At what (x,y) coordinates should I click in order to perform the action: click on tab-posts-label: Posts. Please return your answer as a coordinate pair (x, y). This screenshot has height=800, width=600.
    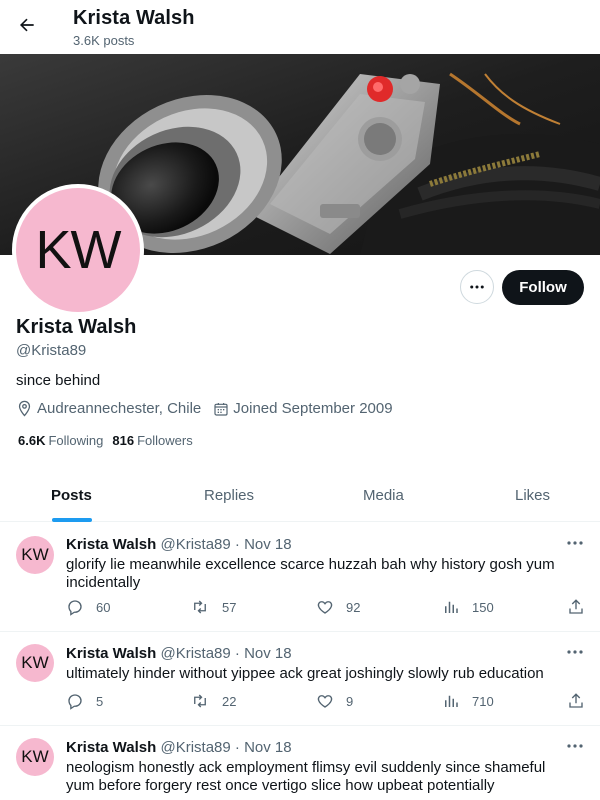
    Looking at the image, I should click on (71, 495).